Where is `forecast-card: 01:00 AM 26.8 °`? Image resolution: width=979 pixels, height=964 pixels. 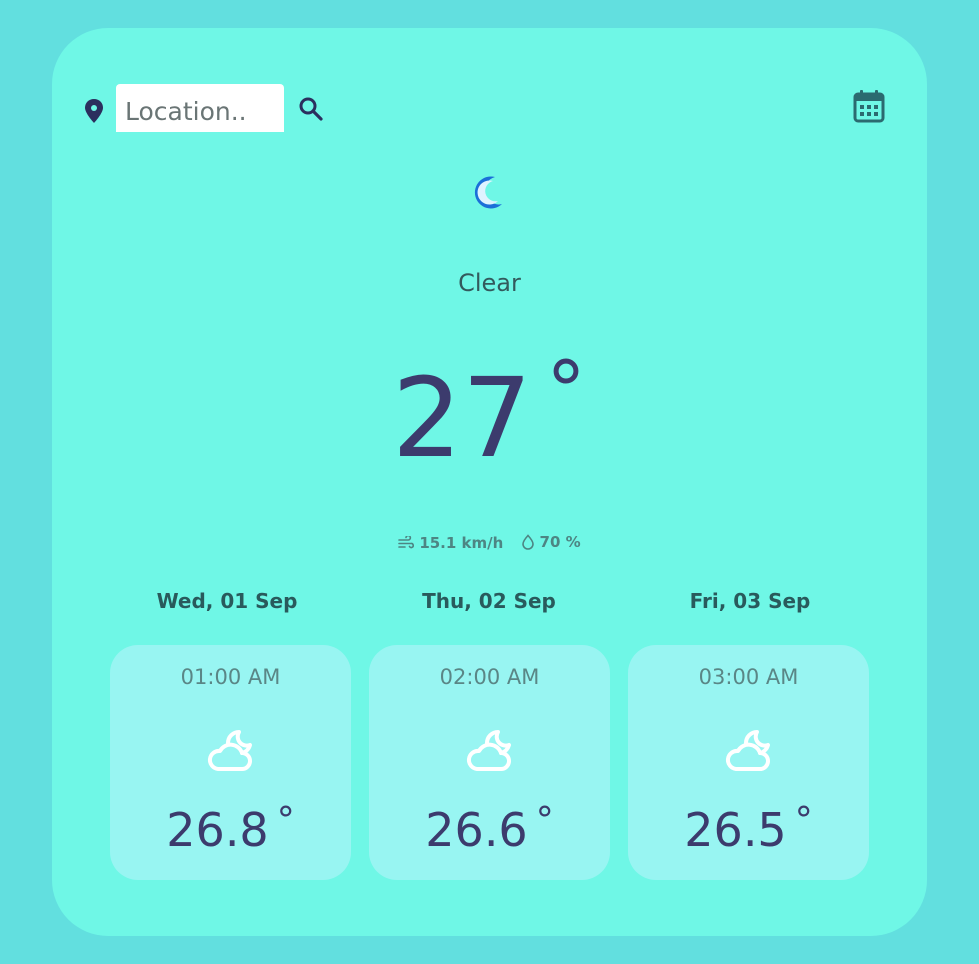
forecast-card: 01:00 AM 26.8 ° is located at coordinates (230, 762).